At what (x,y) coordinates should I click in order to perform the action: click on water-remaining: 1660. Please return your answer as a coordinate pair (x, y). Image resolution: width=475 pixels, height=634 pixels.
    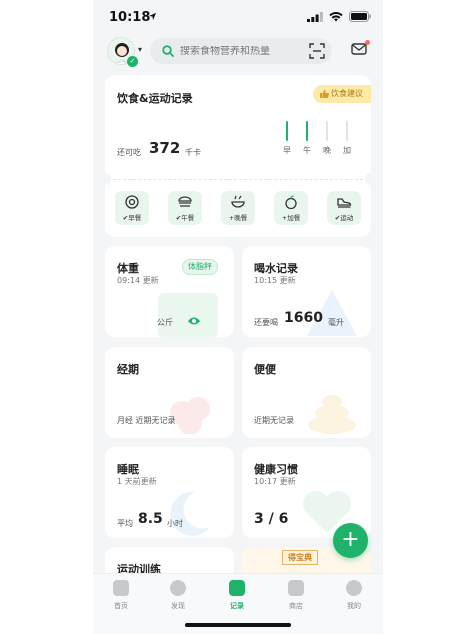
    Looking at the image, I should click on (303, 318).